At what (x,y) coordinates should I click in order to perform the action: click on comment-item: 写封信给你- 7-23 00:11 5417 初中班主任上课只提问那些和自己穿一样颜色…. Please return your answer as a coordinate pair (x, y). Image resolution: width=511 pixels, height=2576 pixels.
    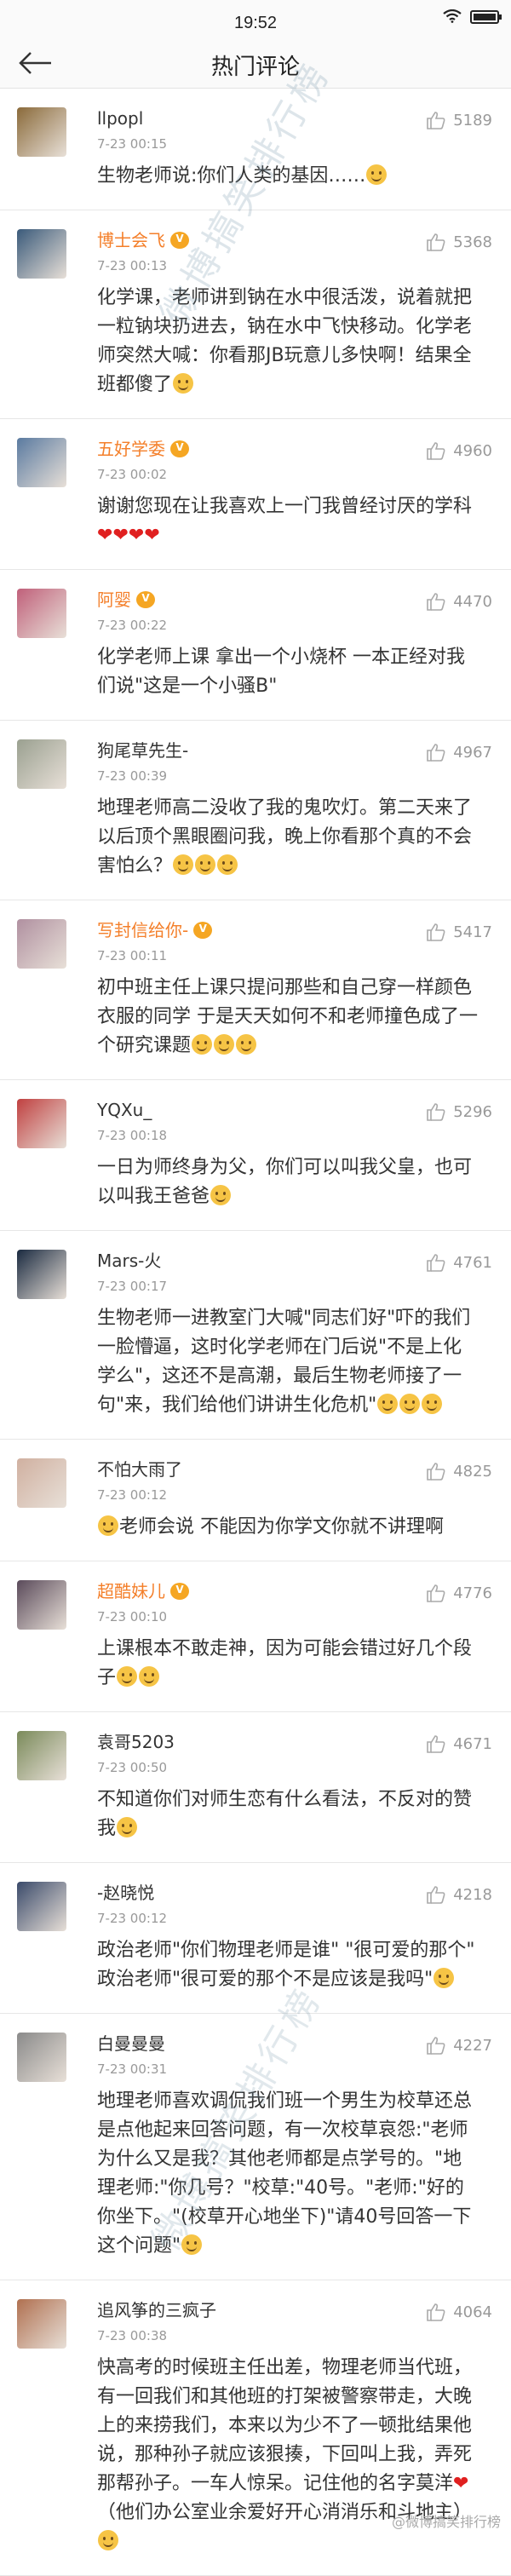
    Looking at the image, I should click on (255, 990).